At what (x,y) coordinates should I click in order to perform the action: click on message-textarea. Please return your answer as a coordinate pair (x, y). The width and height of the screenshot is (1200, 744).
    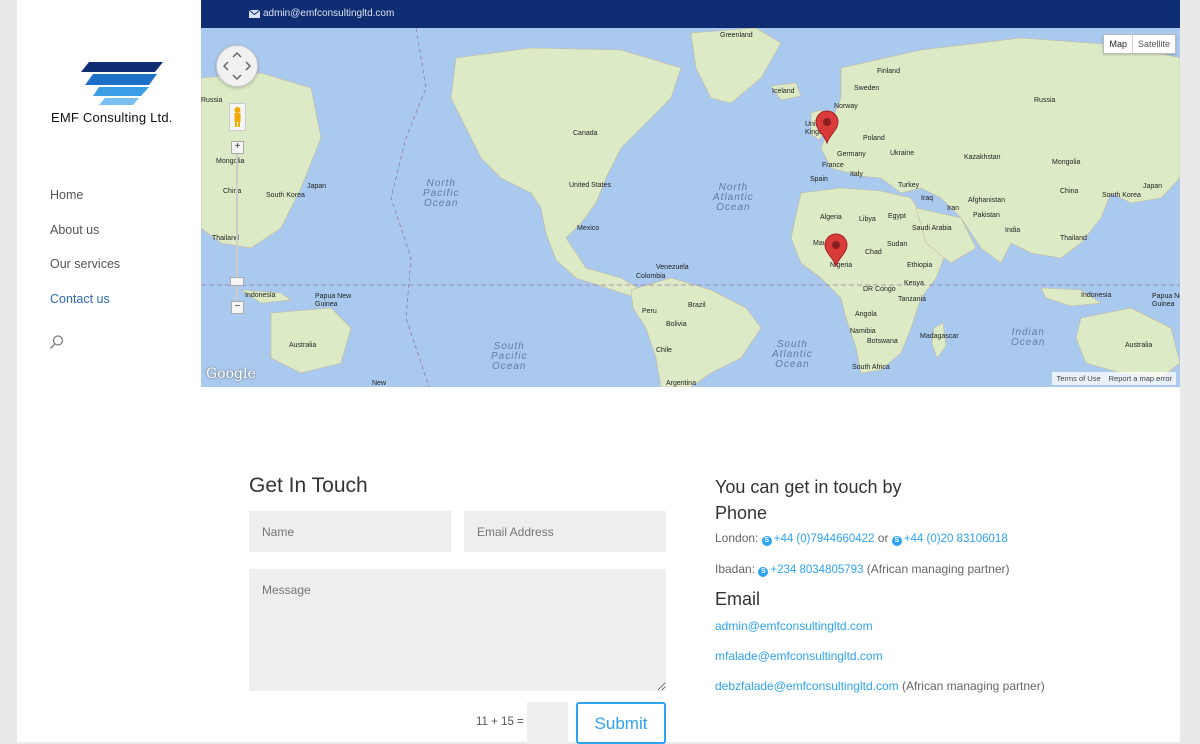
    Looking at the image, I should click on (457, 630).